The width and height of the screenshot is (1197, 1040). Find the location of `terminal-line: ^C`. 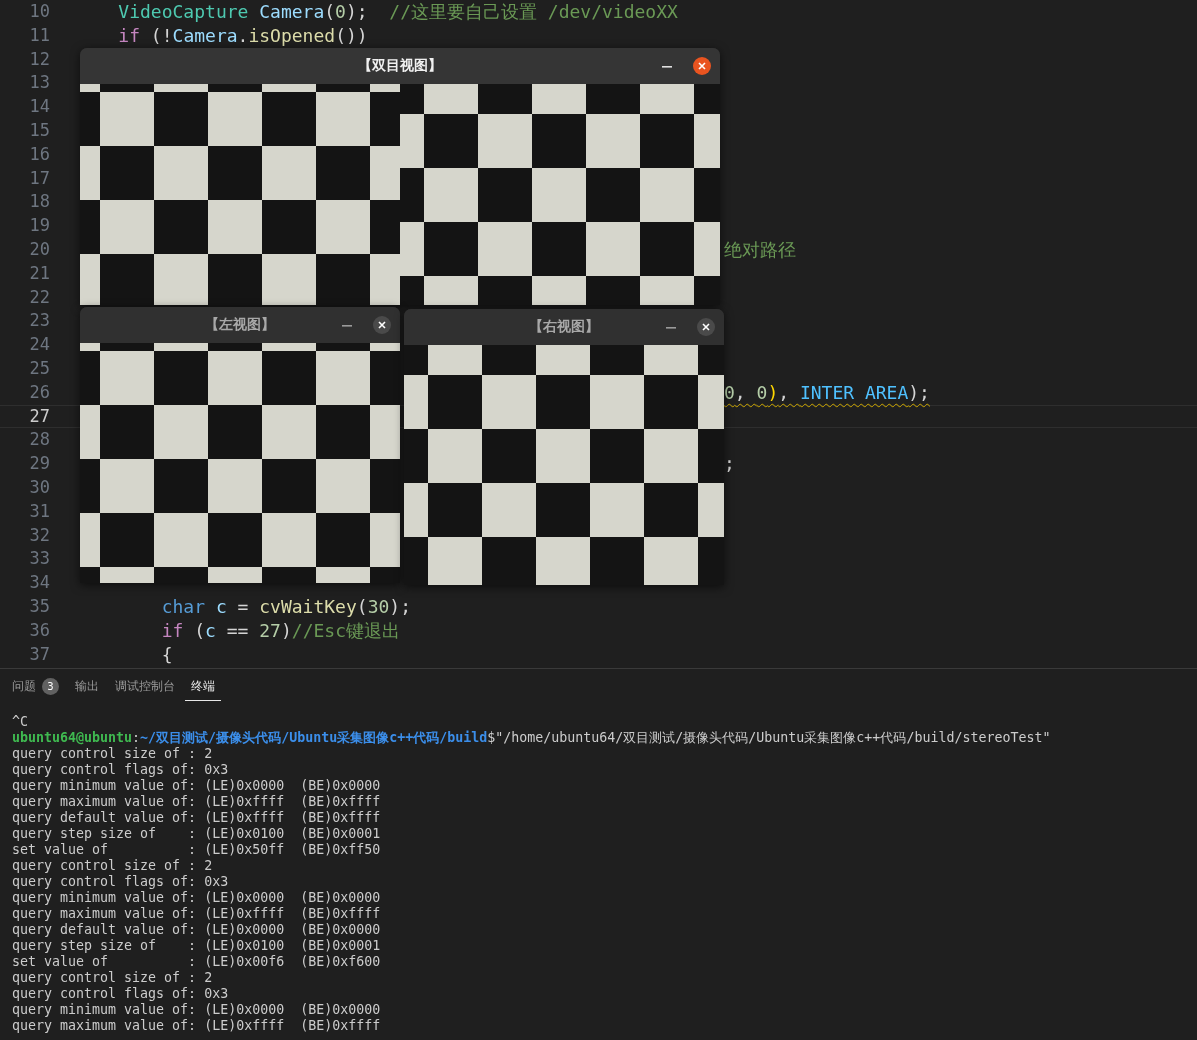

terminal-line: ^C is located at coordinates (20, 722).